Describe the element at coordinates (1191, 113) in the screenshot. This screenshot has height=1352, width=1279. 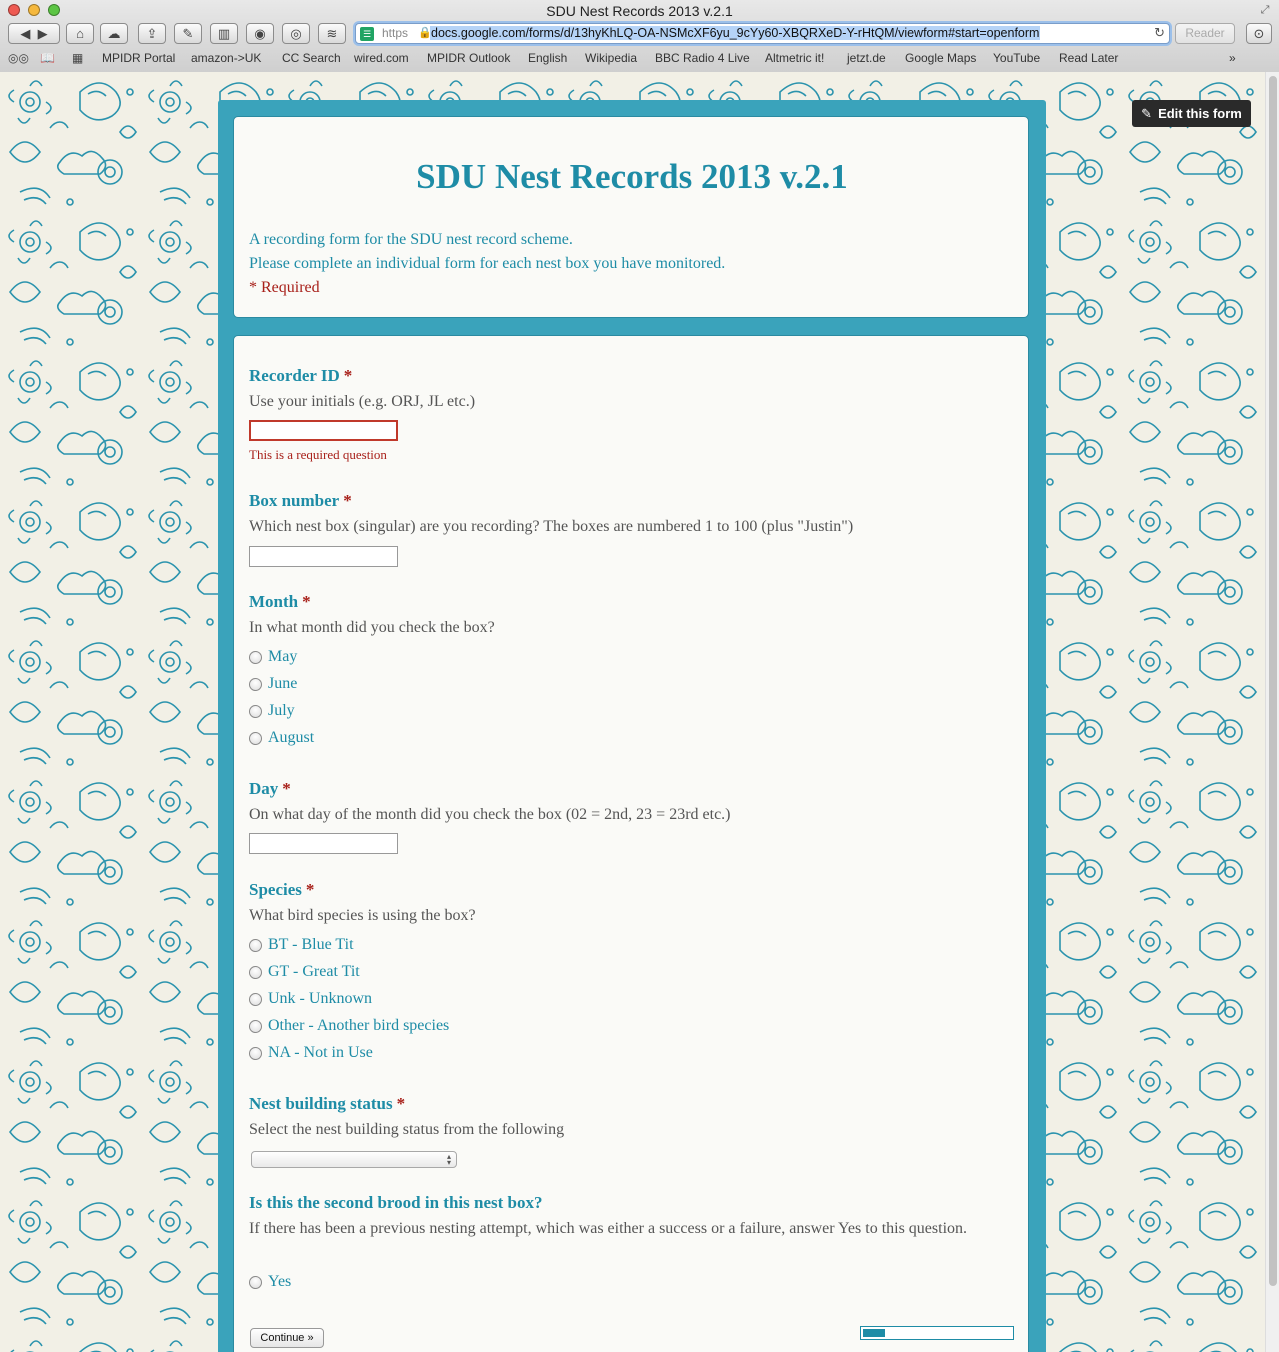
I see `edit-this-form-button: ✎ Edit this form` at that location.